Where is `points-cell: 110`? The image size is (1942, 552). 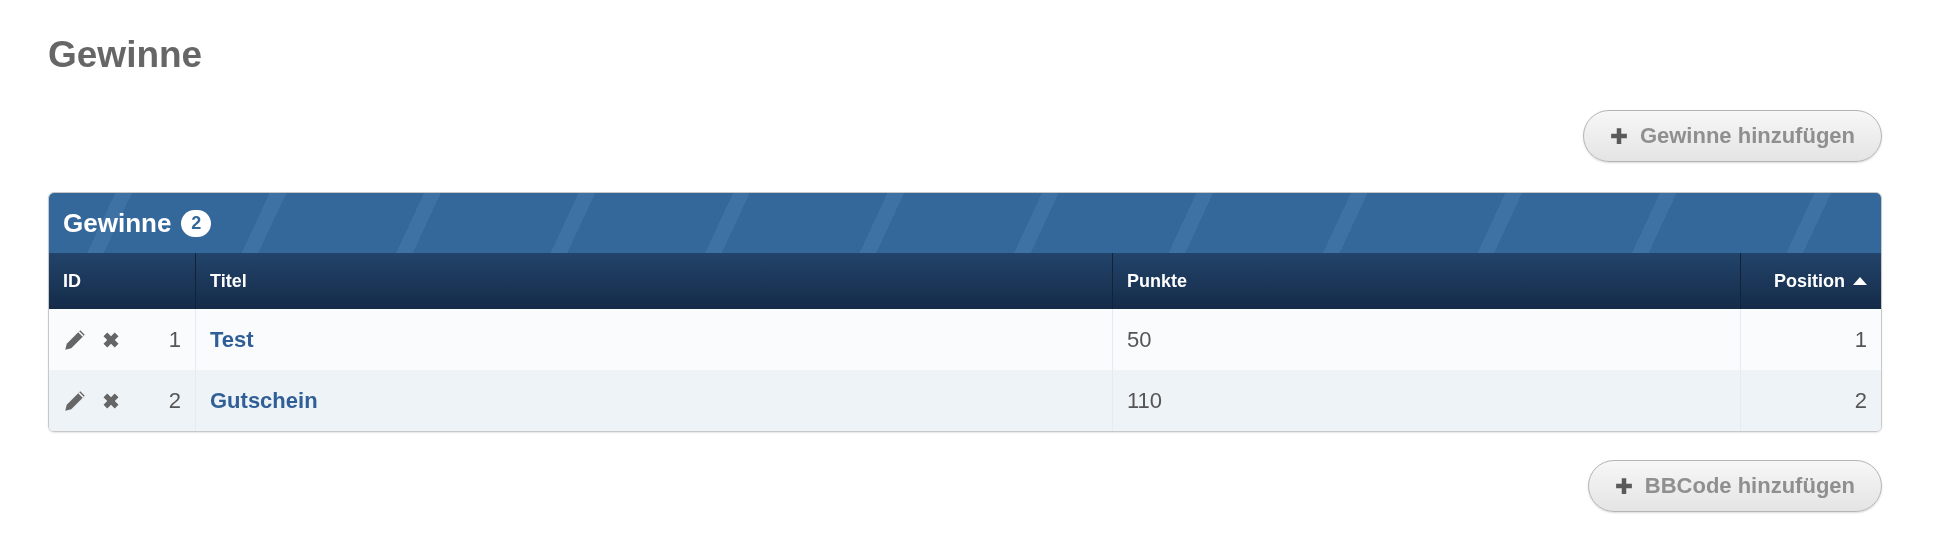 points-cell: 110 is located at coordinates (1145, 400).